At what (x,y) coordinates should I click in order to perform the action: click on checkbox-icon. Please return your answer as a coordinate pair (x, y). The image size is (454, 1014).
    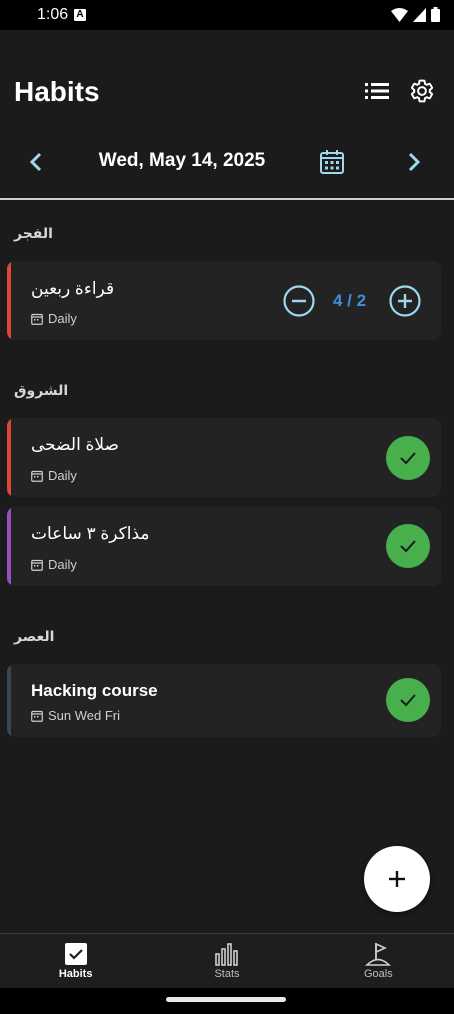
    Looking at the image, I should click on (75, 954).